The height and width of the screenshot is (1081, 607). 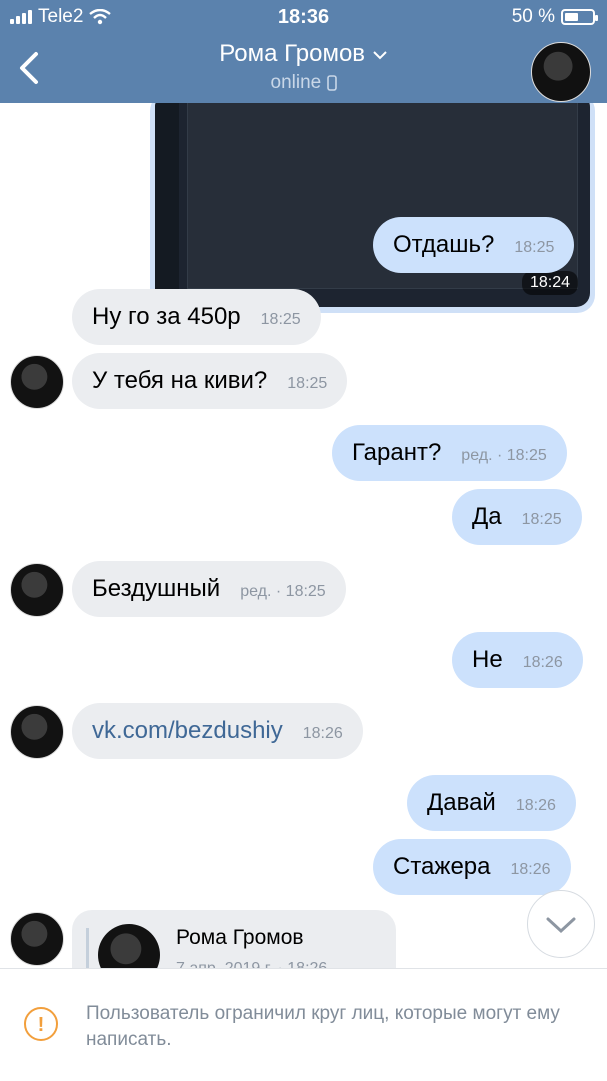 What do you see at coordinates (533, 16) in the screenshot?
I see `battery-percent: 50 %` at bounding box center [533, 16].